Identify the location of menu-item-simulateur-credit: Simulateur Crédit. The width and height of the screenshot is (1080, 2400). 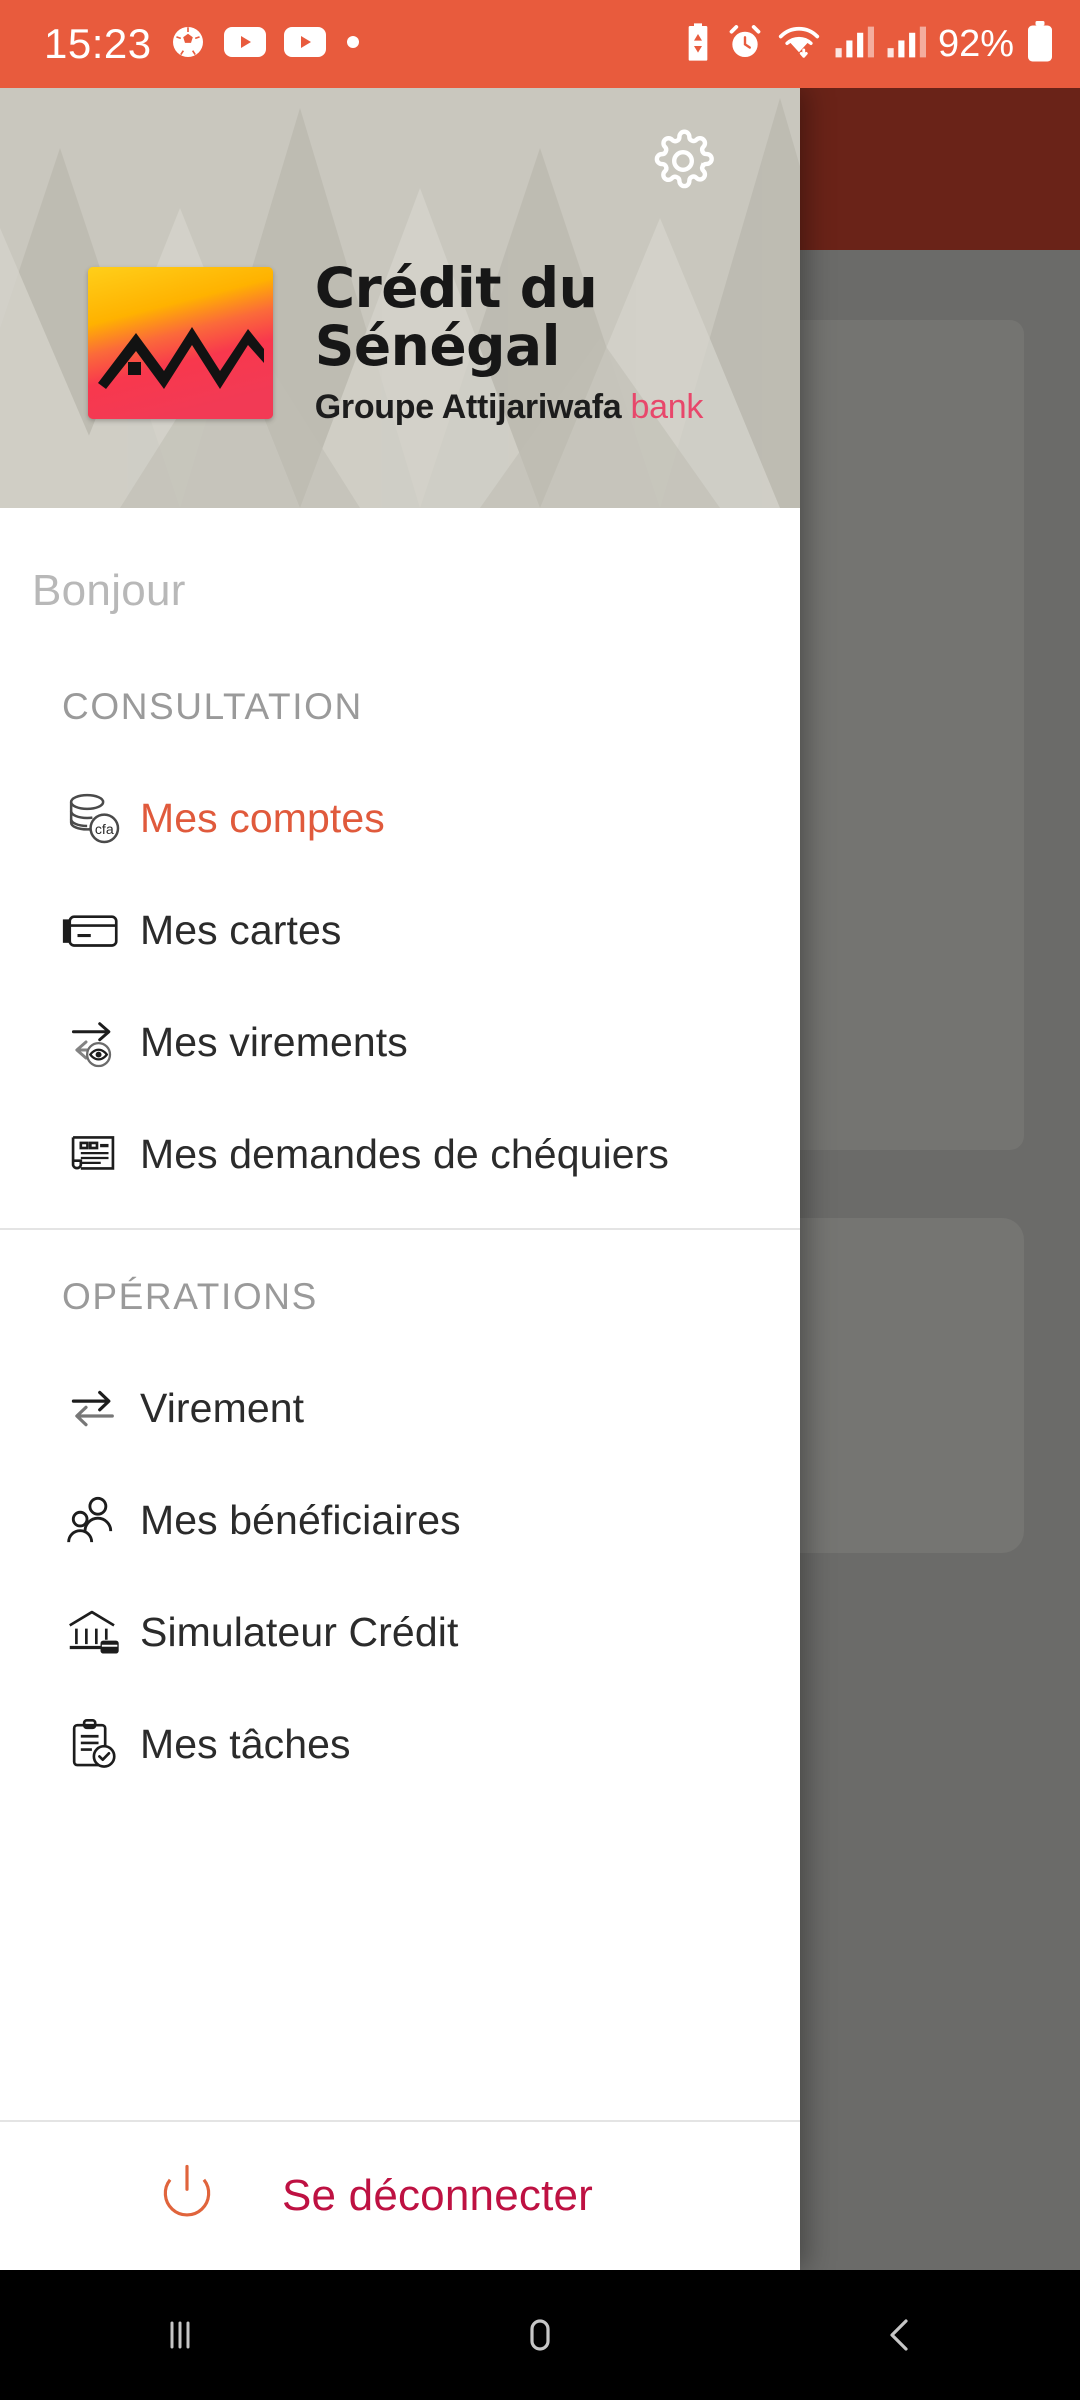
(400, 1632).